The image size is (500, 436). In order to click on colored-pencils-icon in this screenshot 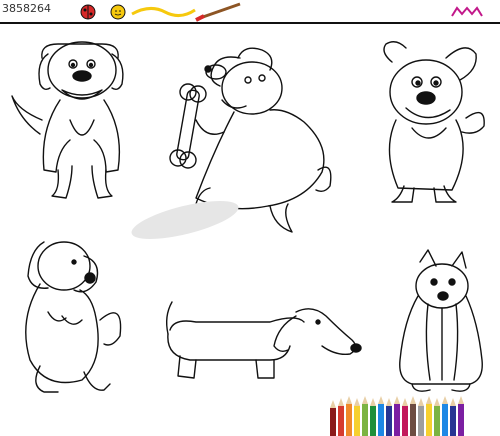, I will do `click(397, 416)`.